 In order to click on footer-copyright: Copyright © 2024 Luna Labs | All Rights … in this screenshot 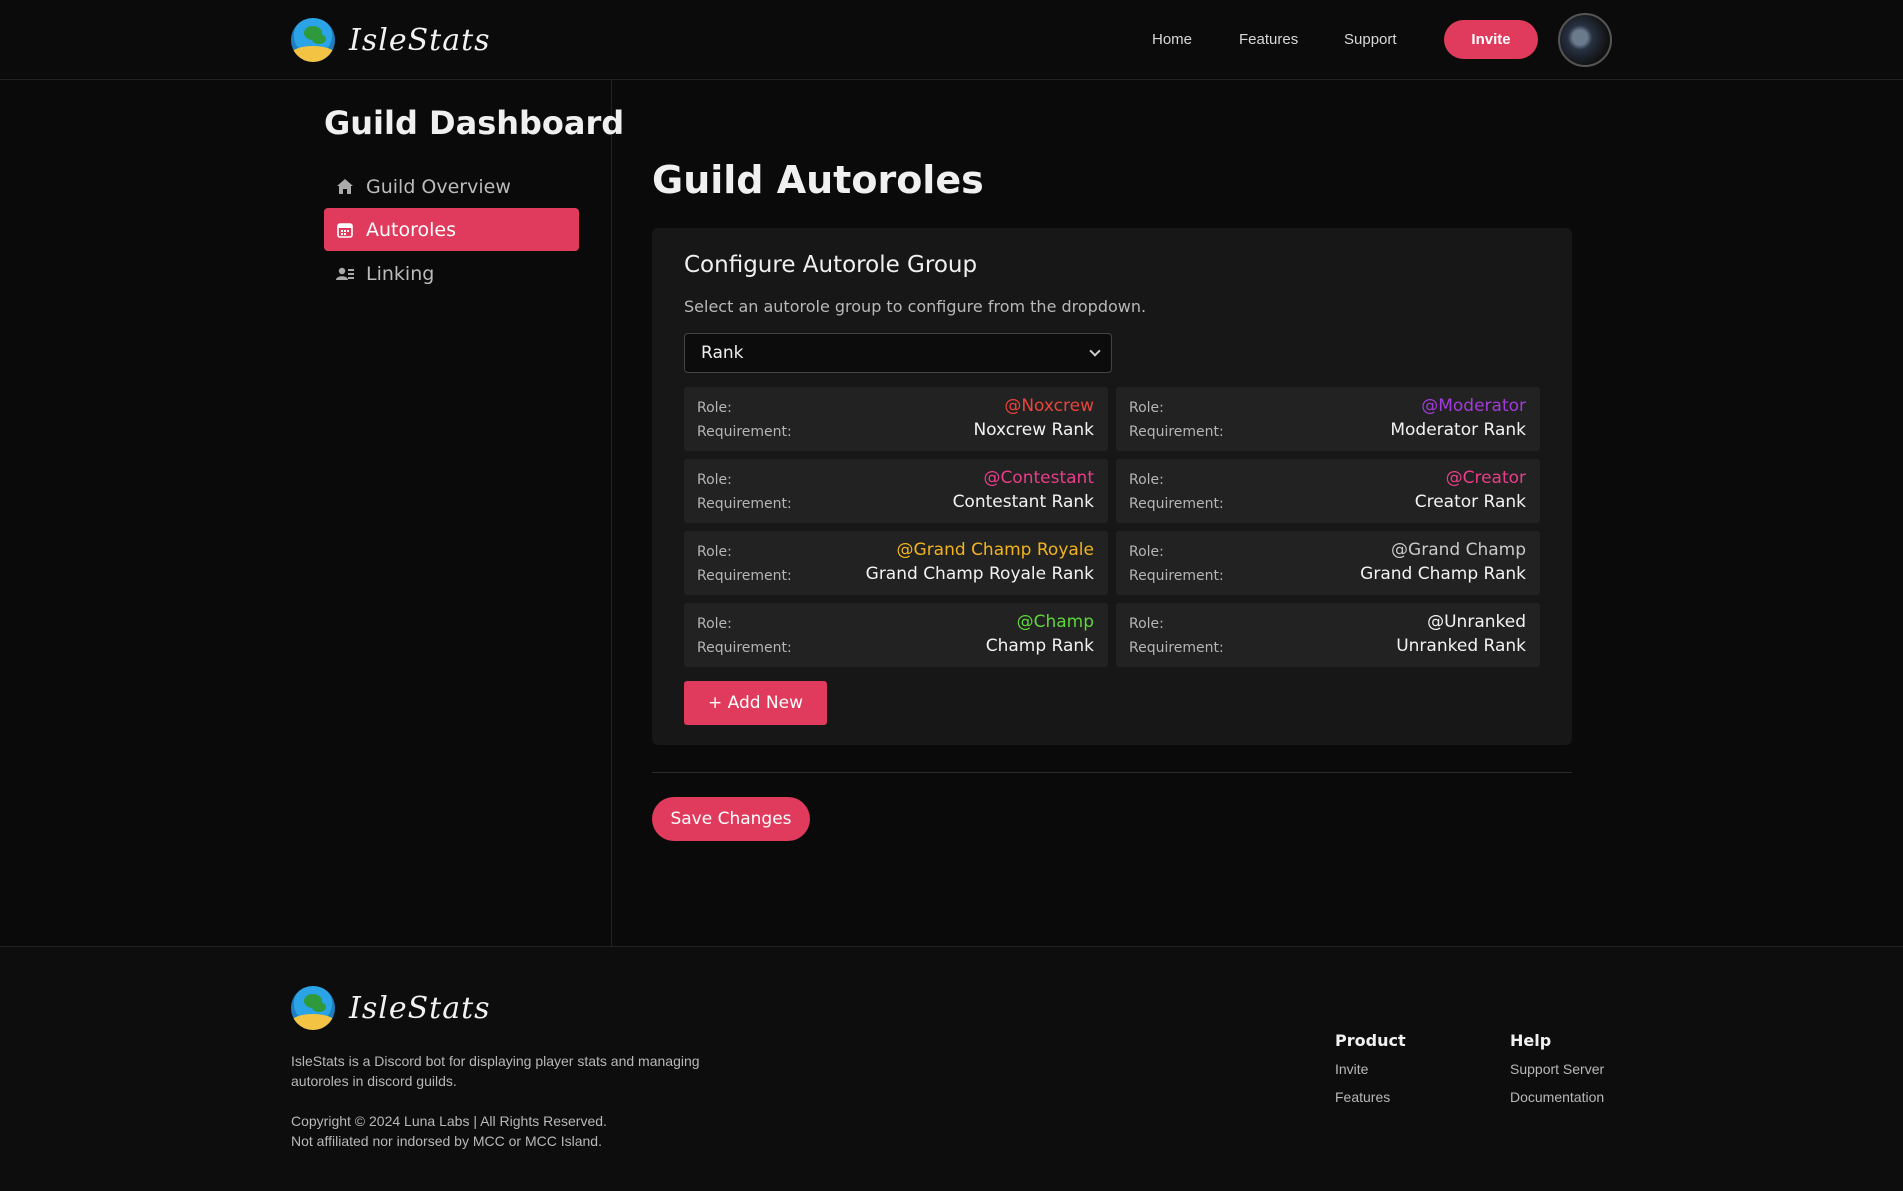, I will do `click(449, 1121)`.